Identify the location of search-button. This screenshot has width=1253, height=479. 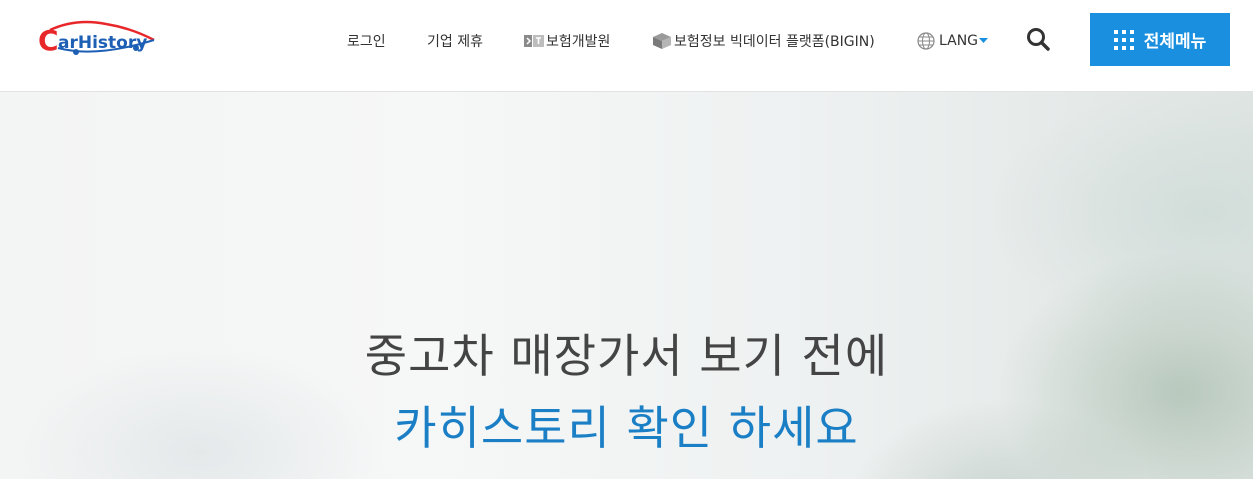
(1039, 40).